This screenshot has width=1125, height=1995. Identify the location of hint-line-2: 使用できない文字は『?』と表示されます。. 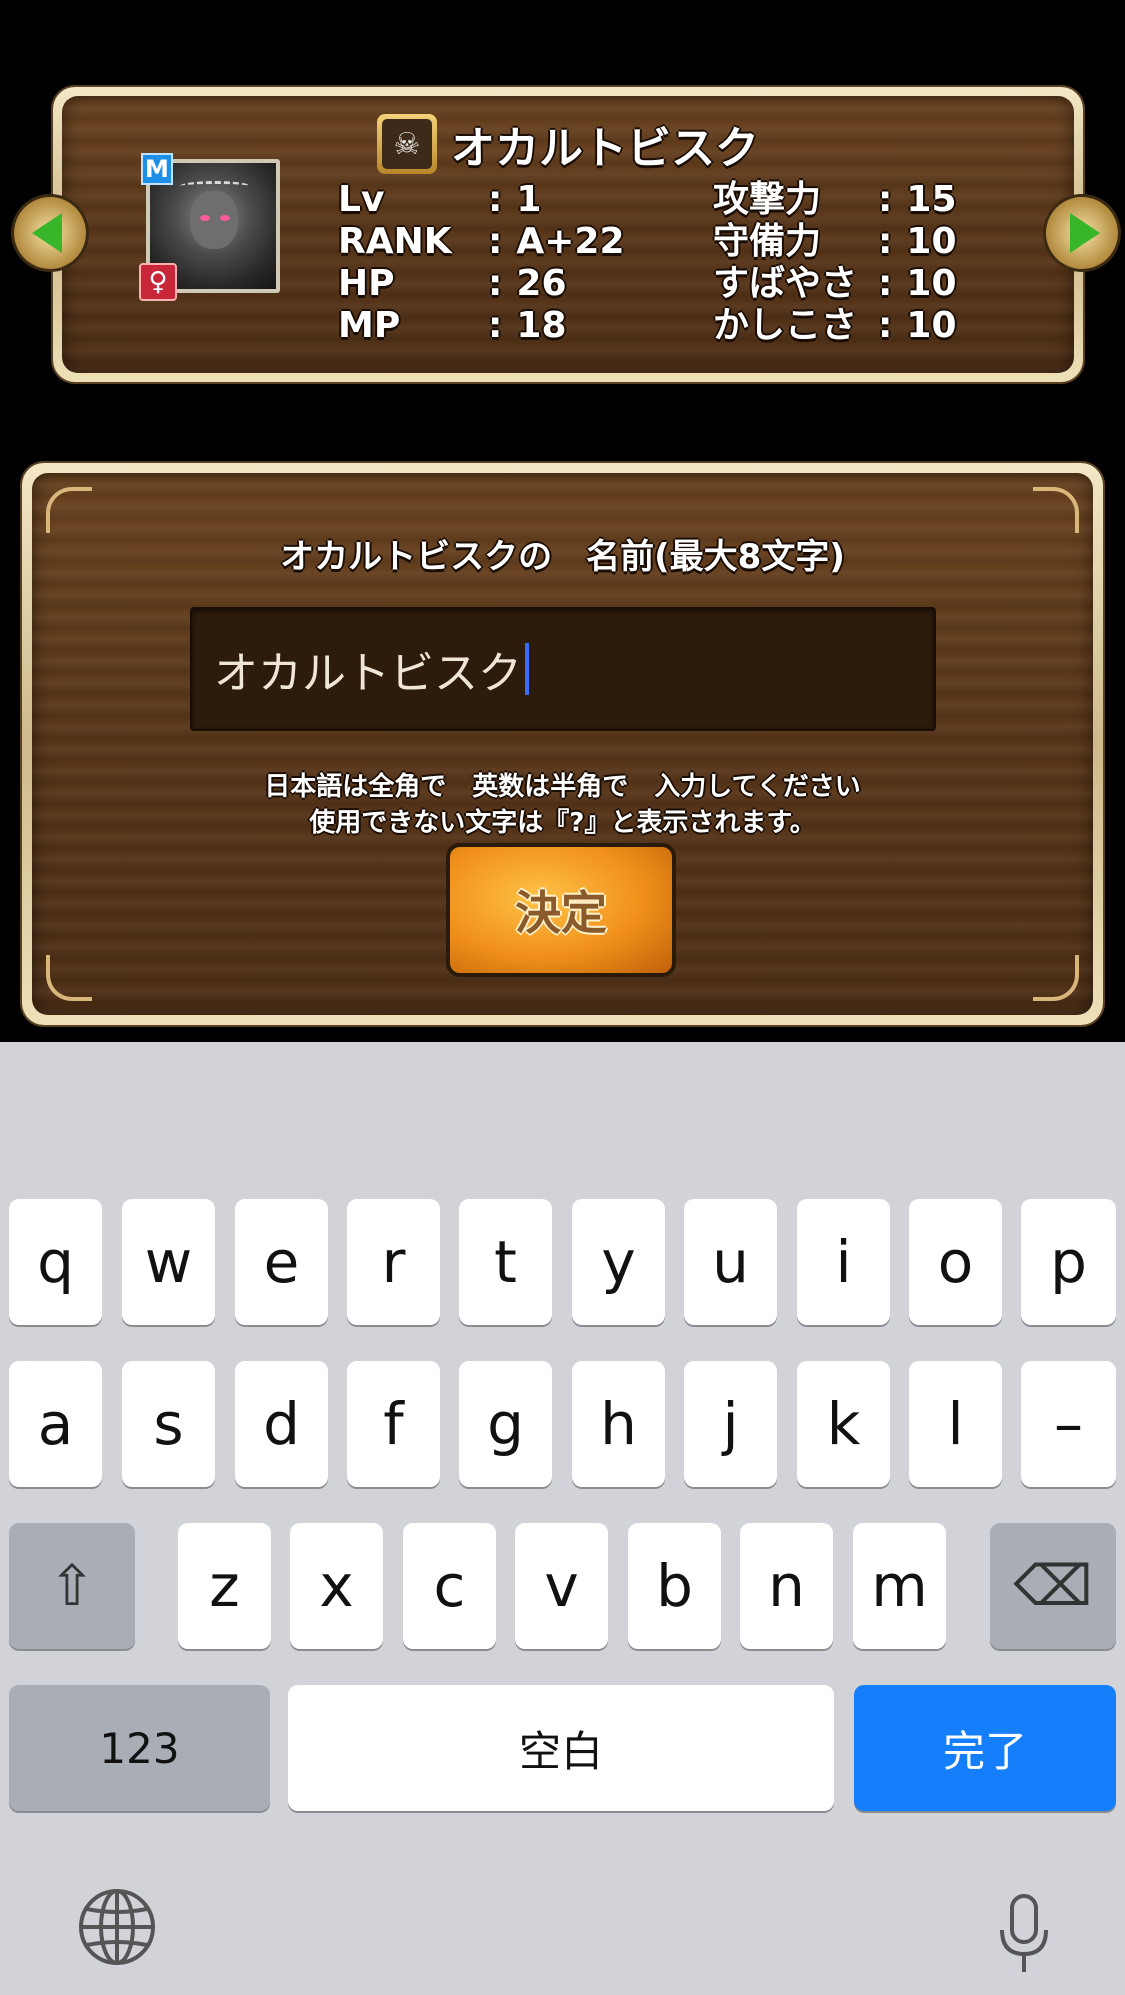
(562, 823).